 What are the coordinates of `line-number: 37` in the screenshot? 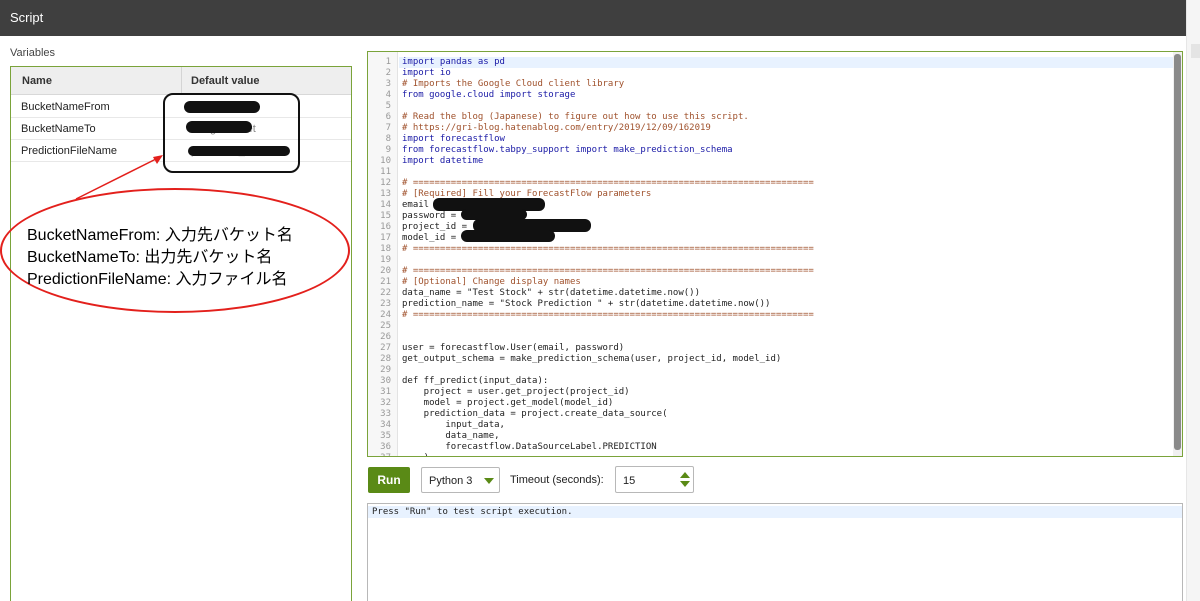 It's located at (379, 454).